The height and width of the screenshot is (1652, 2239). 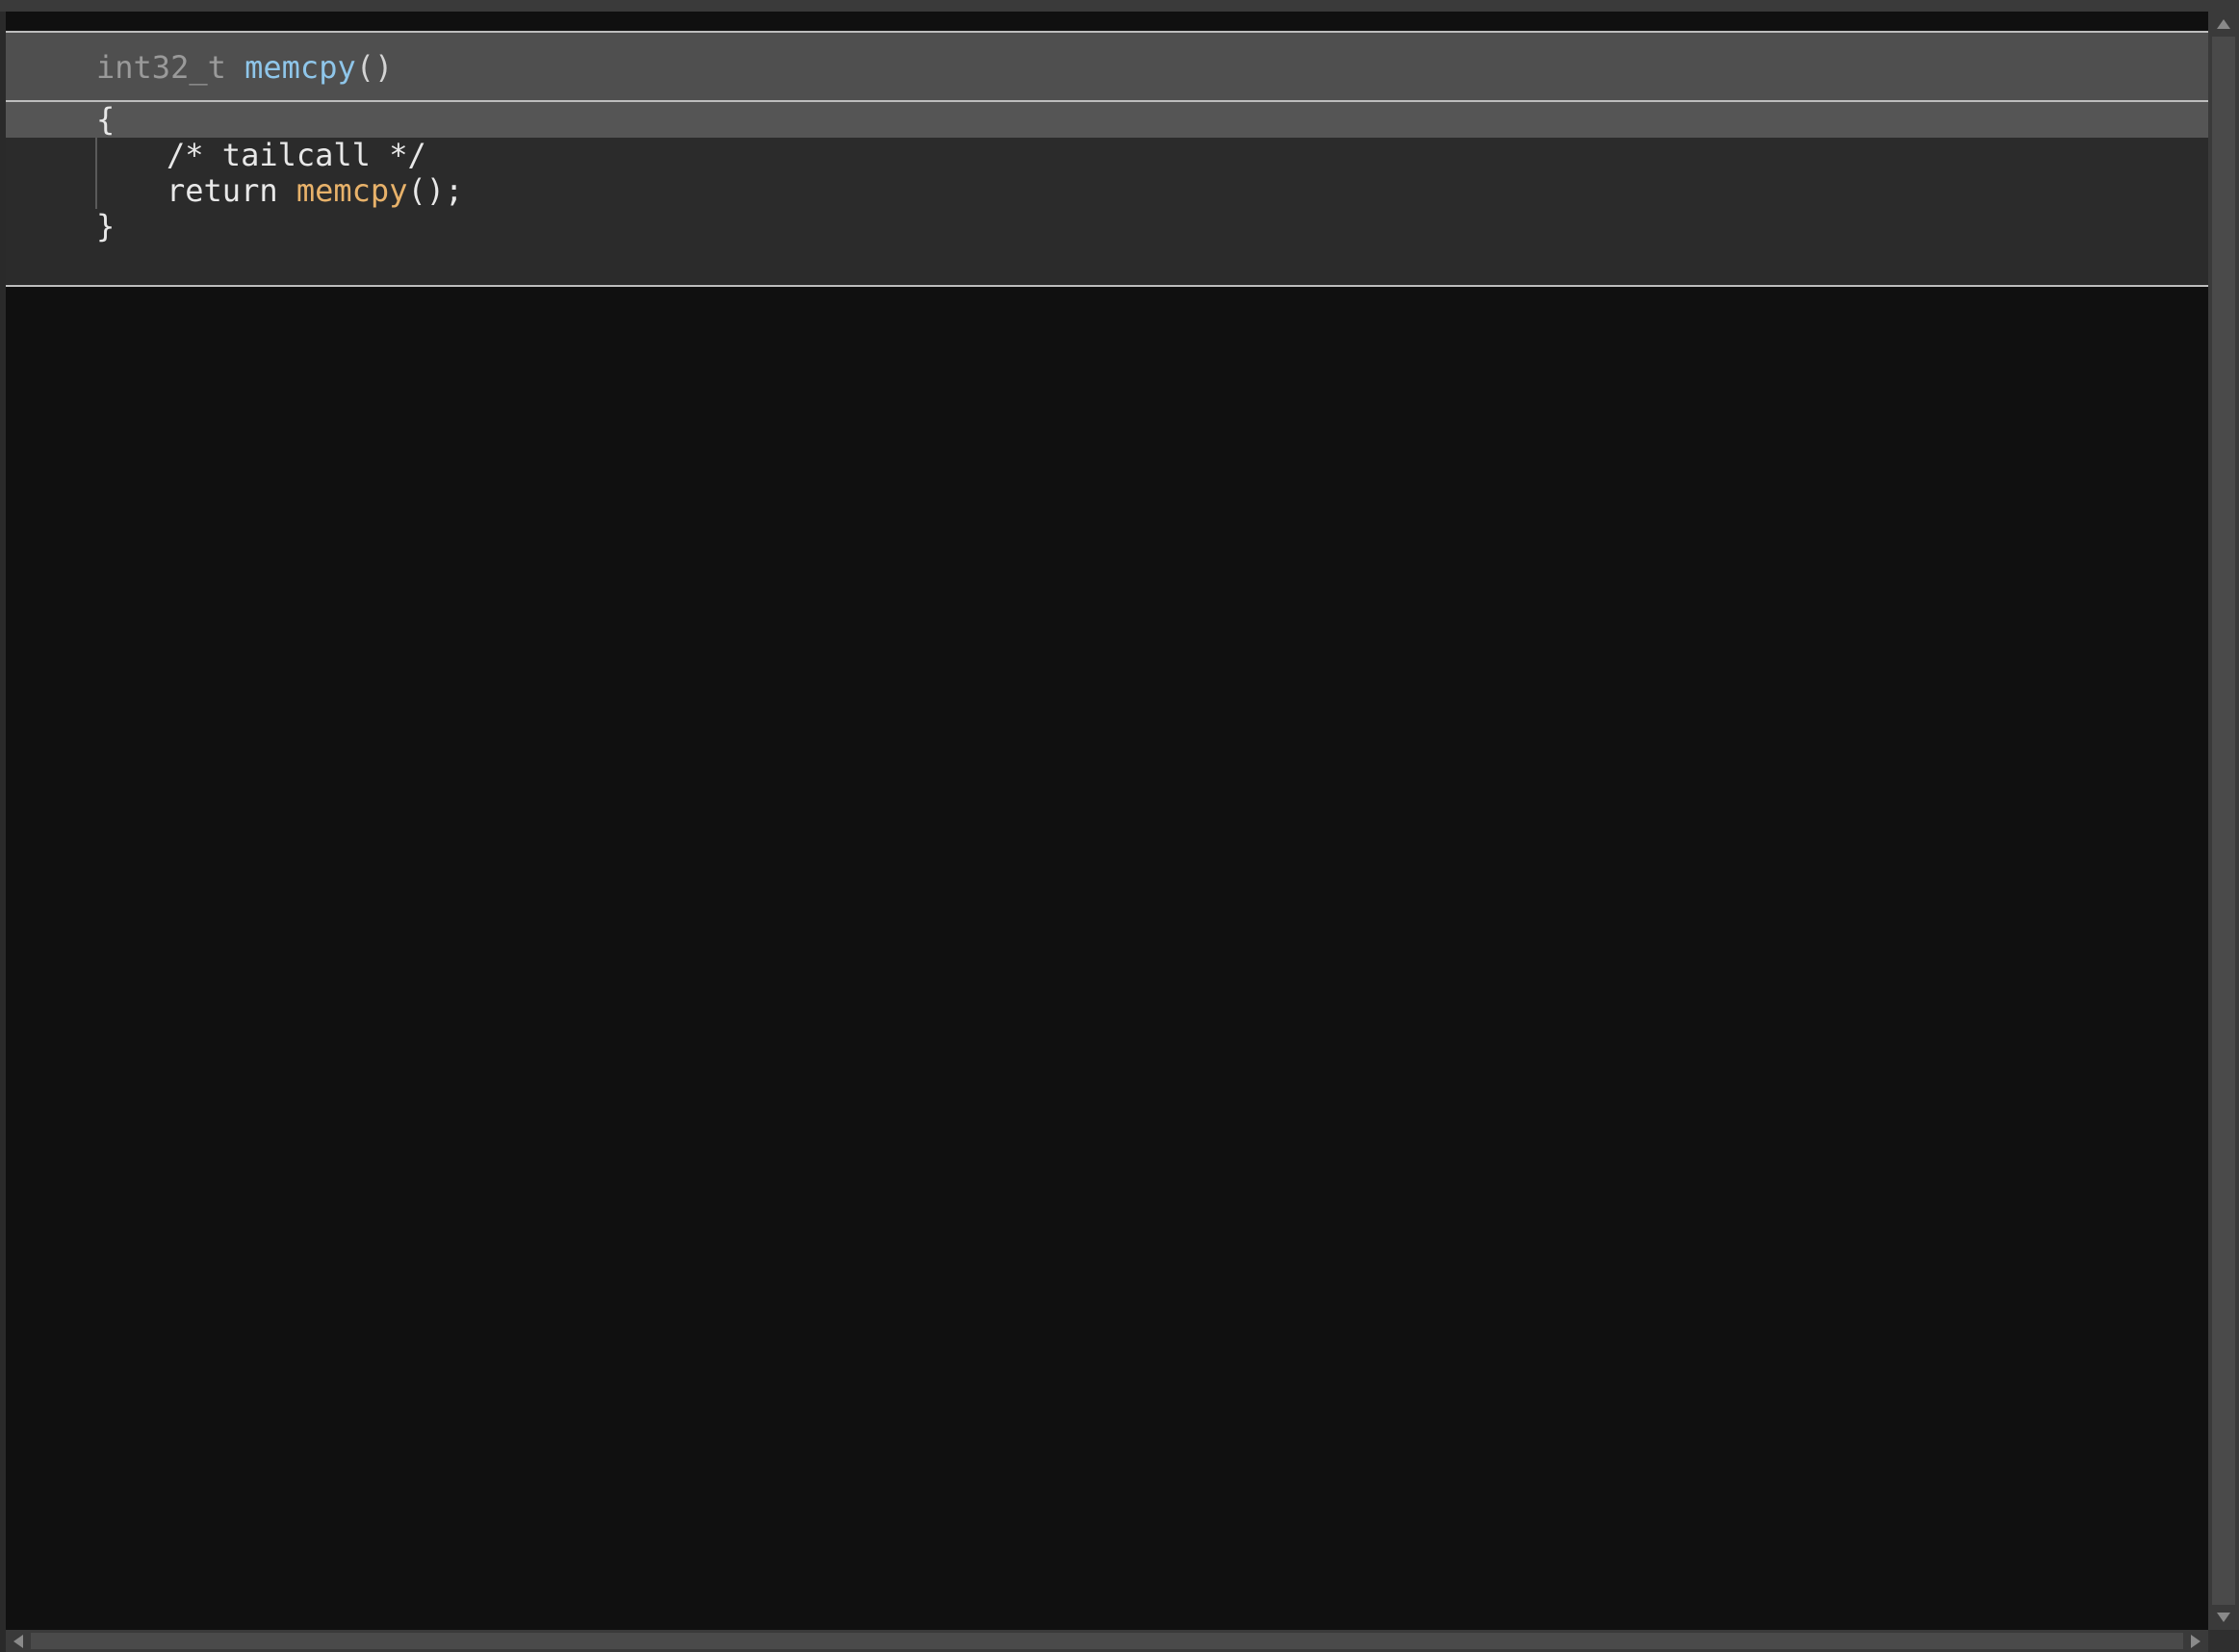 What do you see at coordinates (296, 155) in the screenshot?
I see `tailcall-comment: /* tailcall */` at bounding box center [296, 155].